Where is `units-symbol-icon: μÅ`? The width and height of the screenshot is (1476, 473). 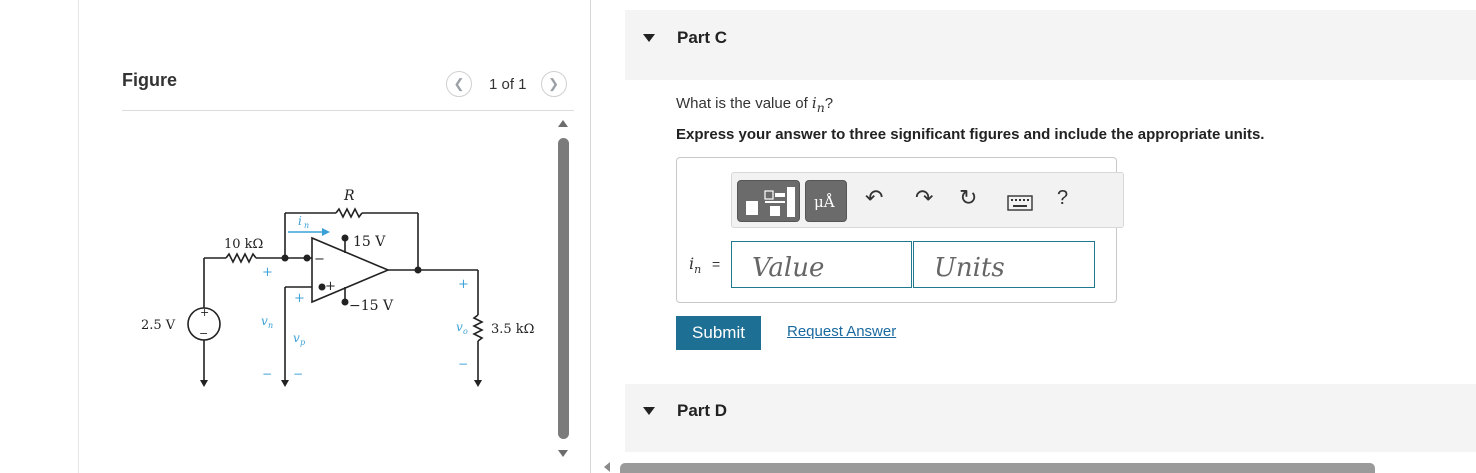
units-symbol-icon: μÅ is located at coordinates (824, 202).